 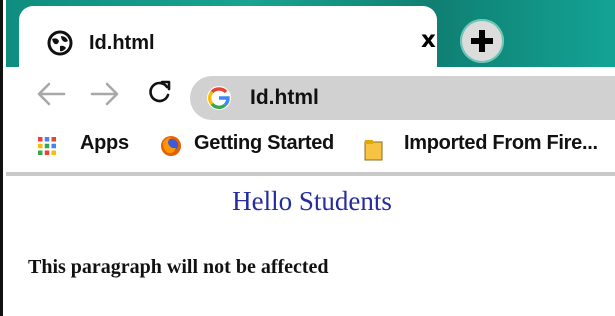 I want to click on tab-close-button: x, so click(x=428, y=40).